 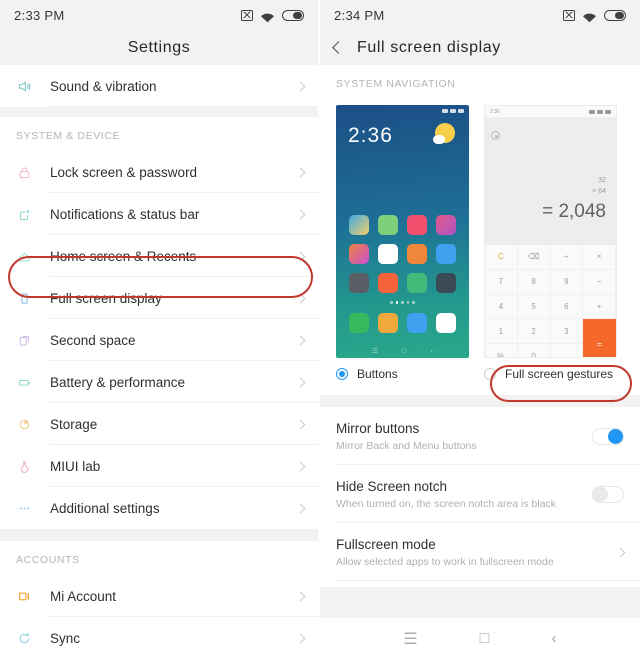 What do you see at coordinates (33, 172) in the screenshot?
I see `lock-icon` at bounding box center [33, 172].